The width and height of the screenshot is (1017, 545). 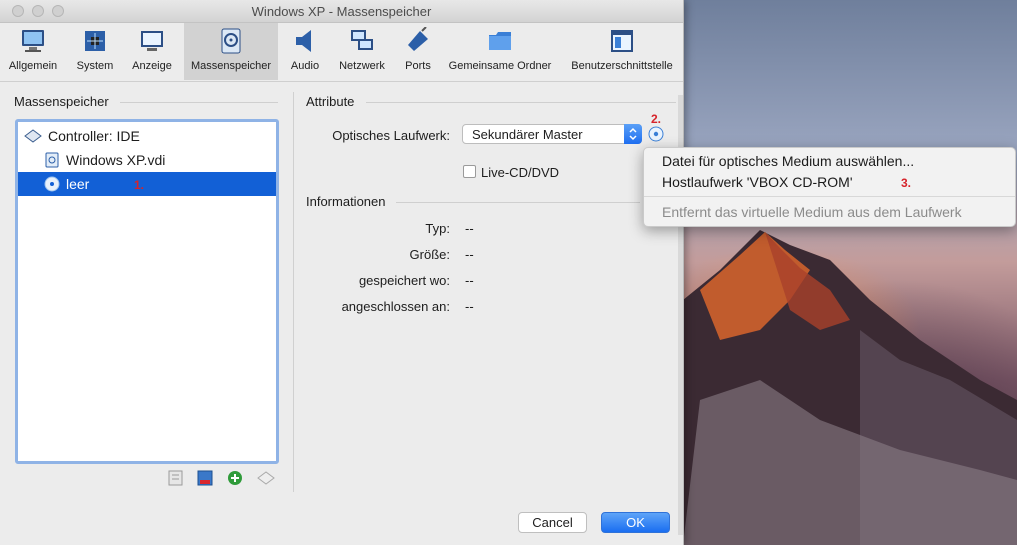 What do you see at coordinates (395, 306) in the screenshot?
I see `info-label-angeschlossen: angeschlossen an:` at bounding box center [395, 306].